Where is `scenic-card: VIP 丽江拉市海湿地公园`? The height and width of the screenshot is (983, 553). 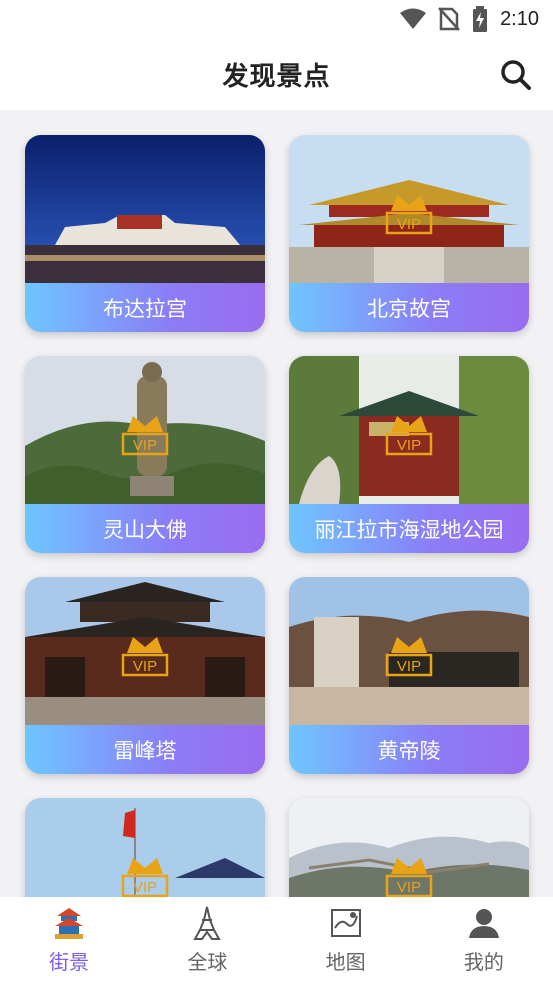 scenic-card: VIP 丽江拉市海湿地公园 is located at coordinates (409, 454).